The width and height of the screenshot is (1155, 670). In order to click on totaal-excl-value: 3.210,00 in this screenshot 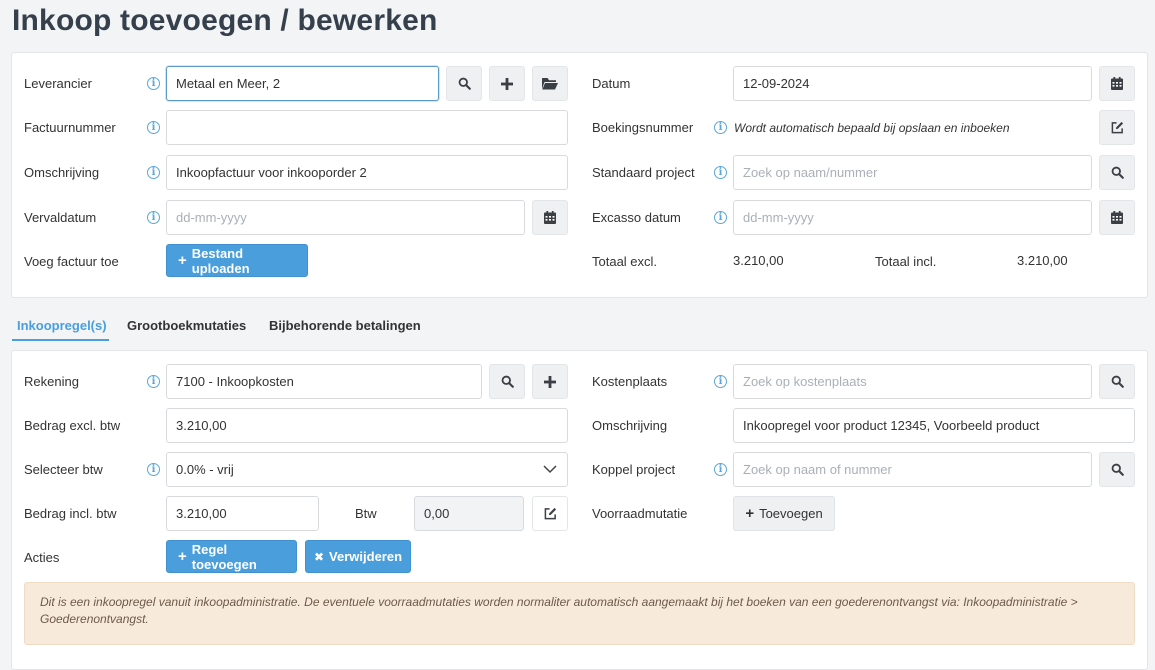, I will do `click(758, 260)`.